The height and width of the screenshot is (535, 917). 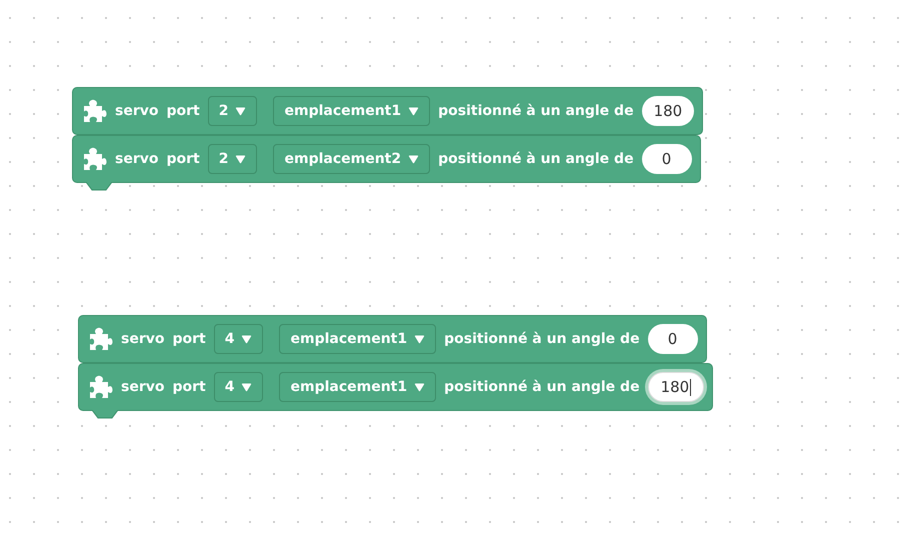 What do you see at coordinates (388, 111) in the screenshot?
I see `servo-block: servo port 2 emplacement1 positionné à un angle de 180` at bounding box center [388, 111].